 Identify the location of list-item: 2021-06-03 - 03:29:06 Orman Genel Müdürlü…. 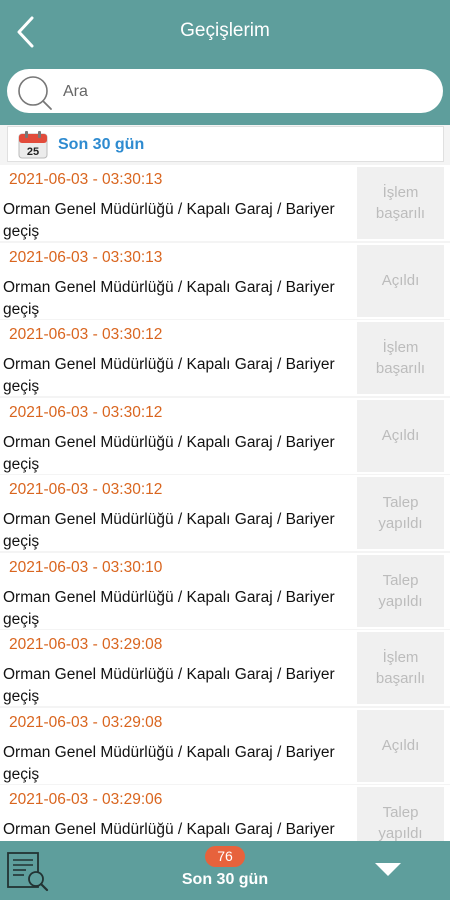
(225, 813).